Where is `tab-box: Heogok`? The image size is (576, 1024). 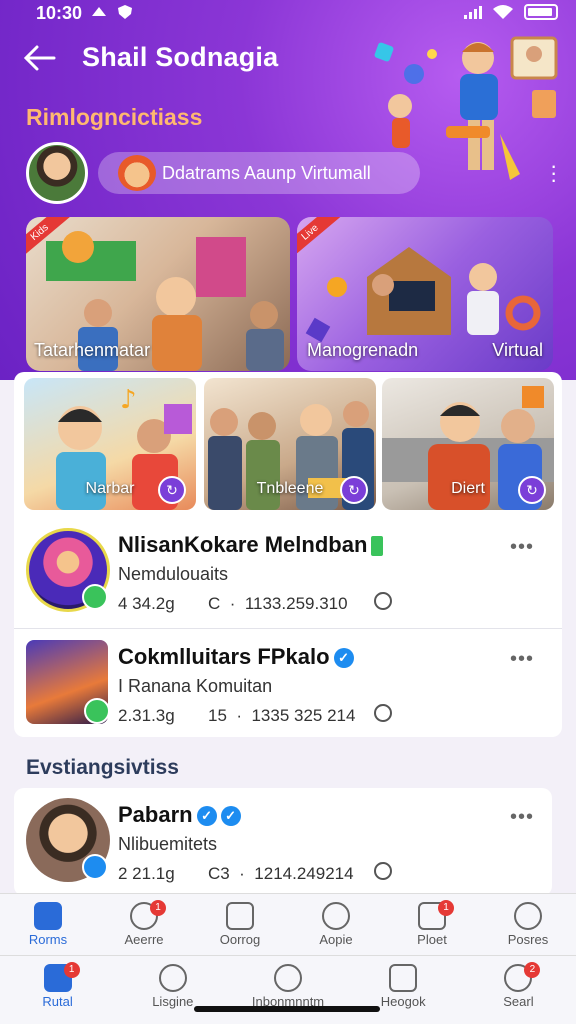
tab-box: Heogok is located at coordinates (403, 990).